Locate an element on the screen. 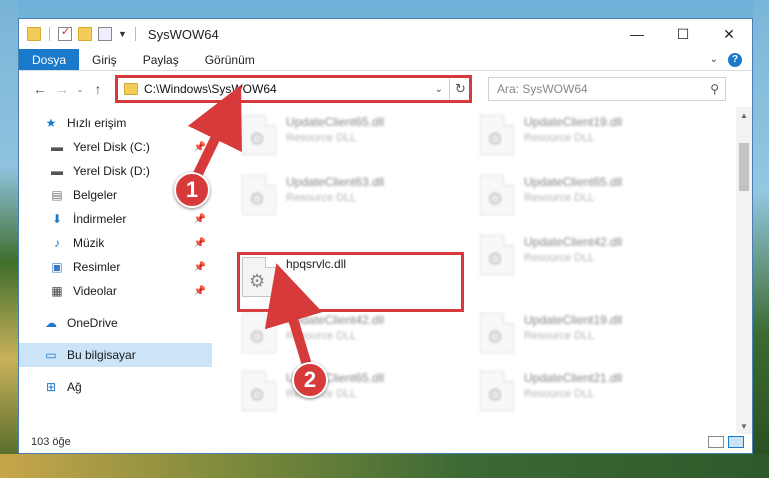  sidebar-item-onedrive: ☁ OneDrive is located at coordinates (115, 323).